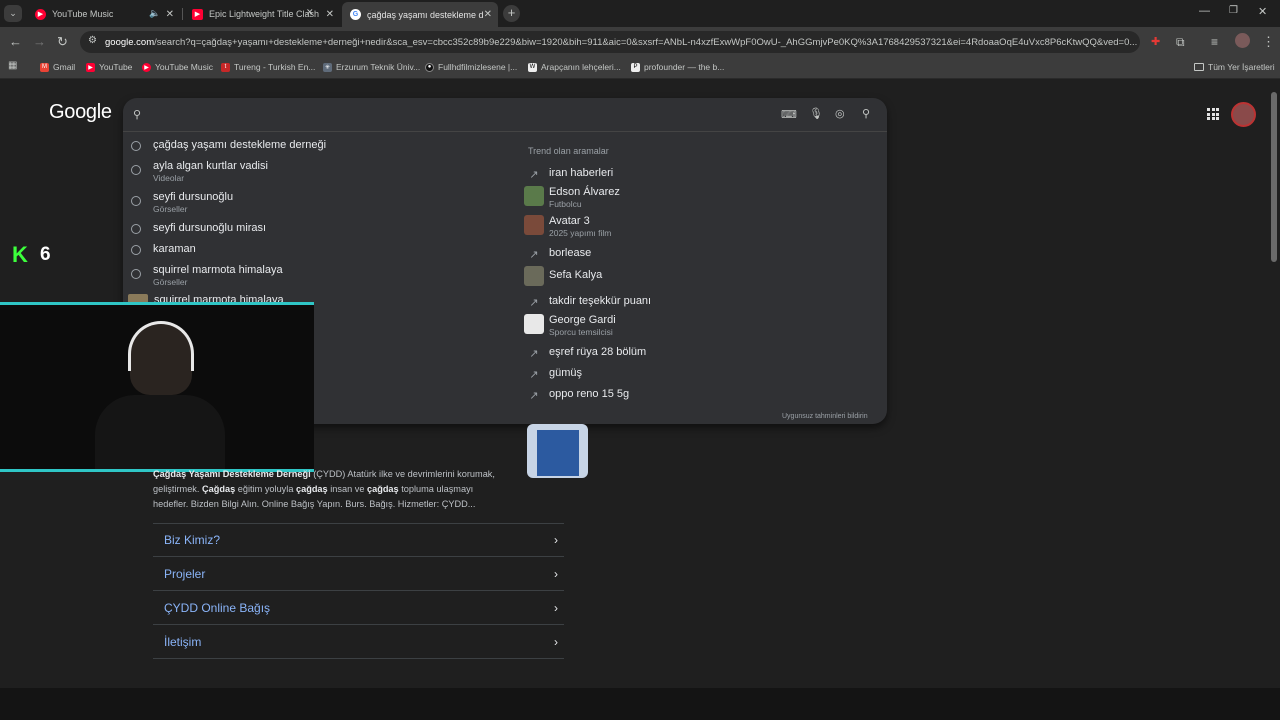 The width and height of the screenshot is (1280, 720). I want to click on suggestion-text: çağdaş yaşamı destekleme derneği, so click(240, 145).